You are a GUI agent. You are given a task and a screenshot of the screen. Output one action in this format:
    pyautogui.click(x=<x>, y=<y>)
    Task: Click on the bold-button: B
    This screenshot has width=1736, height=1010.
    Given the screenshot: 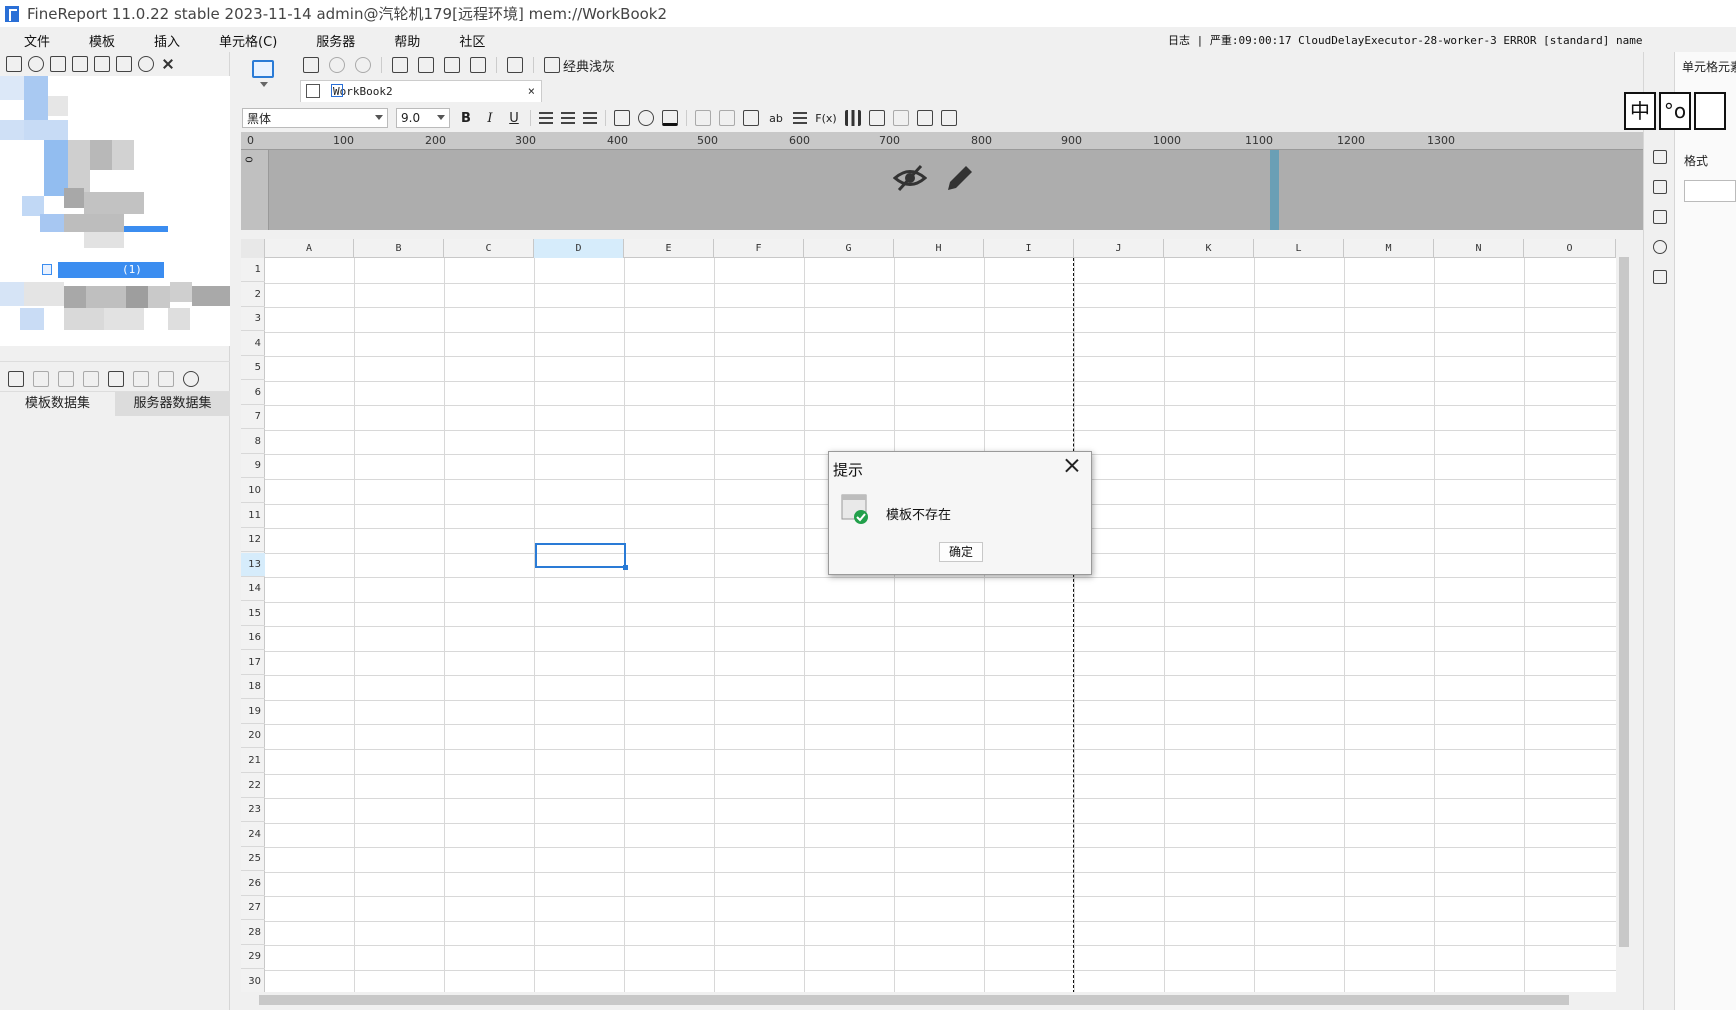 What is the action you would take?
    pyautogui.click(x=466, y=118)
    